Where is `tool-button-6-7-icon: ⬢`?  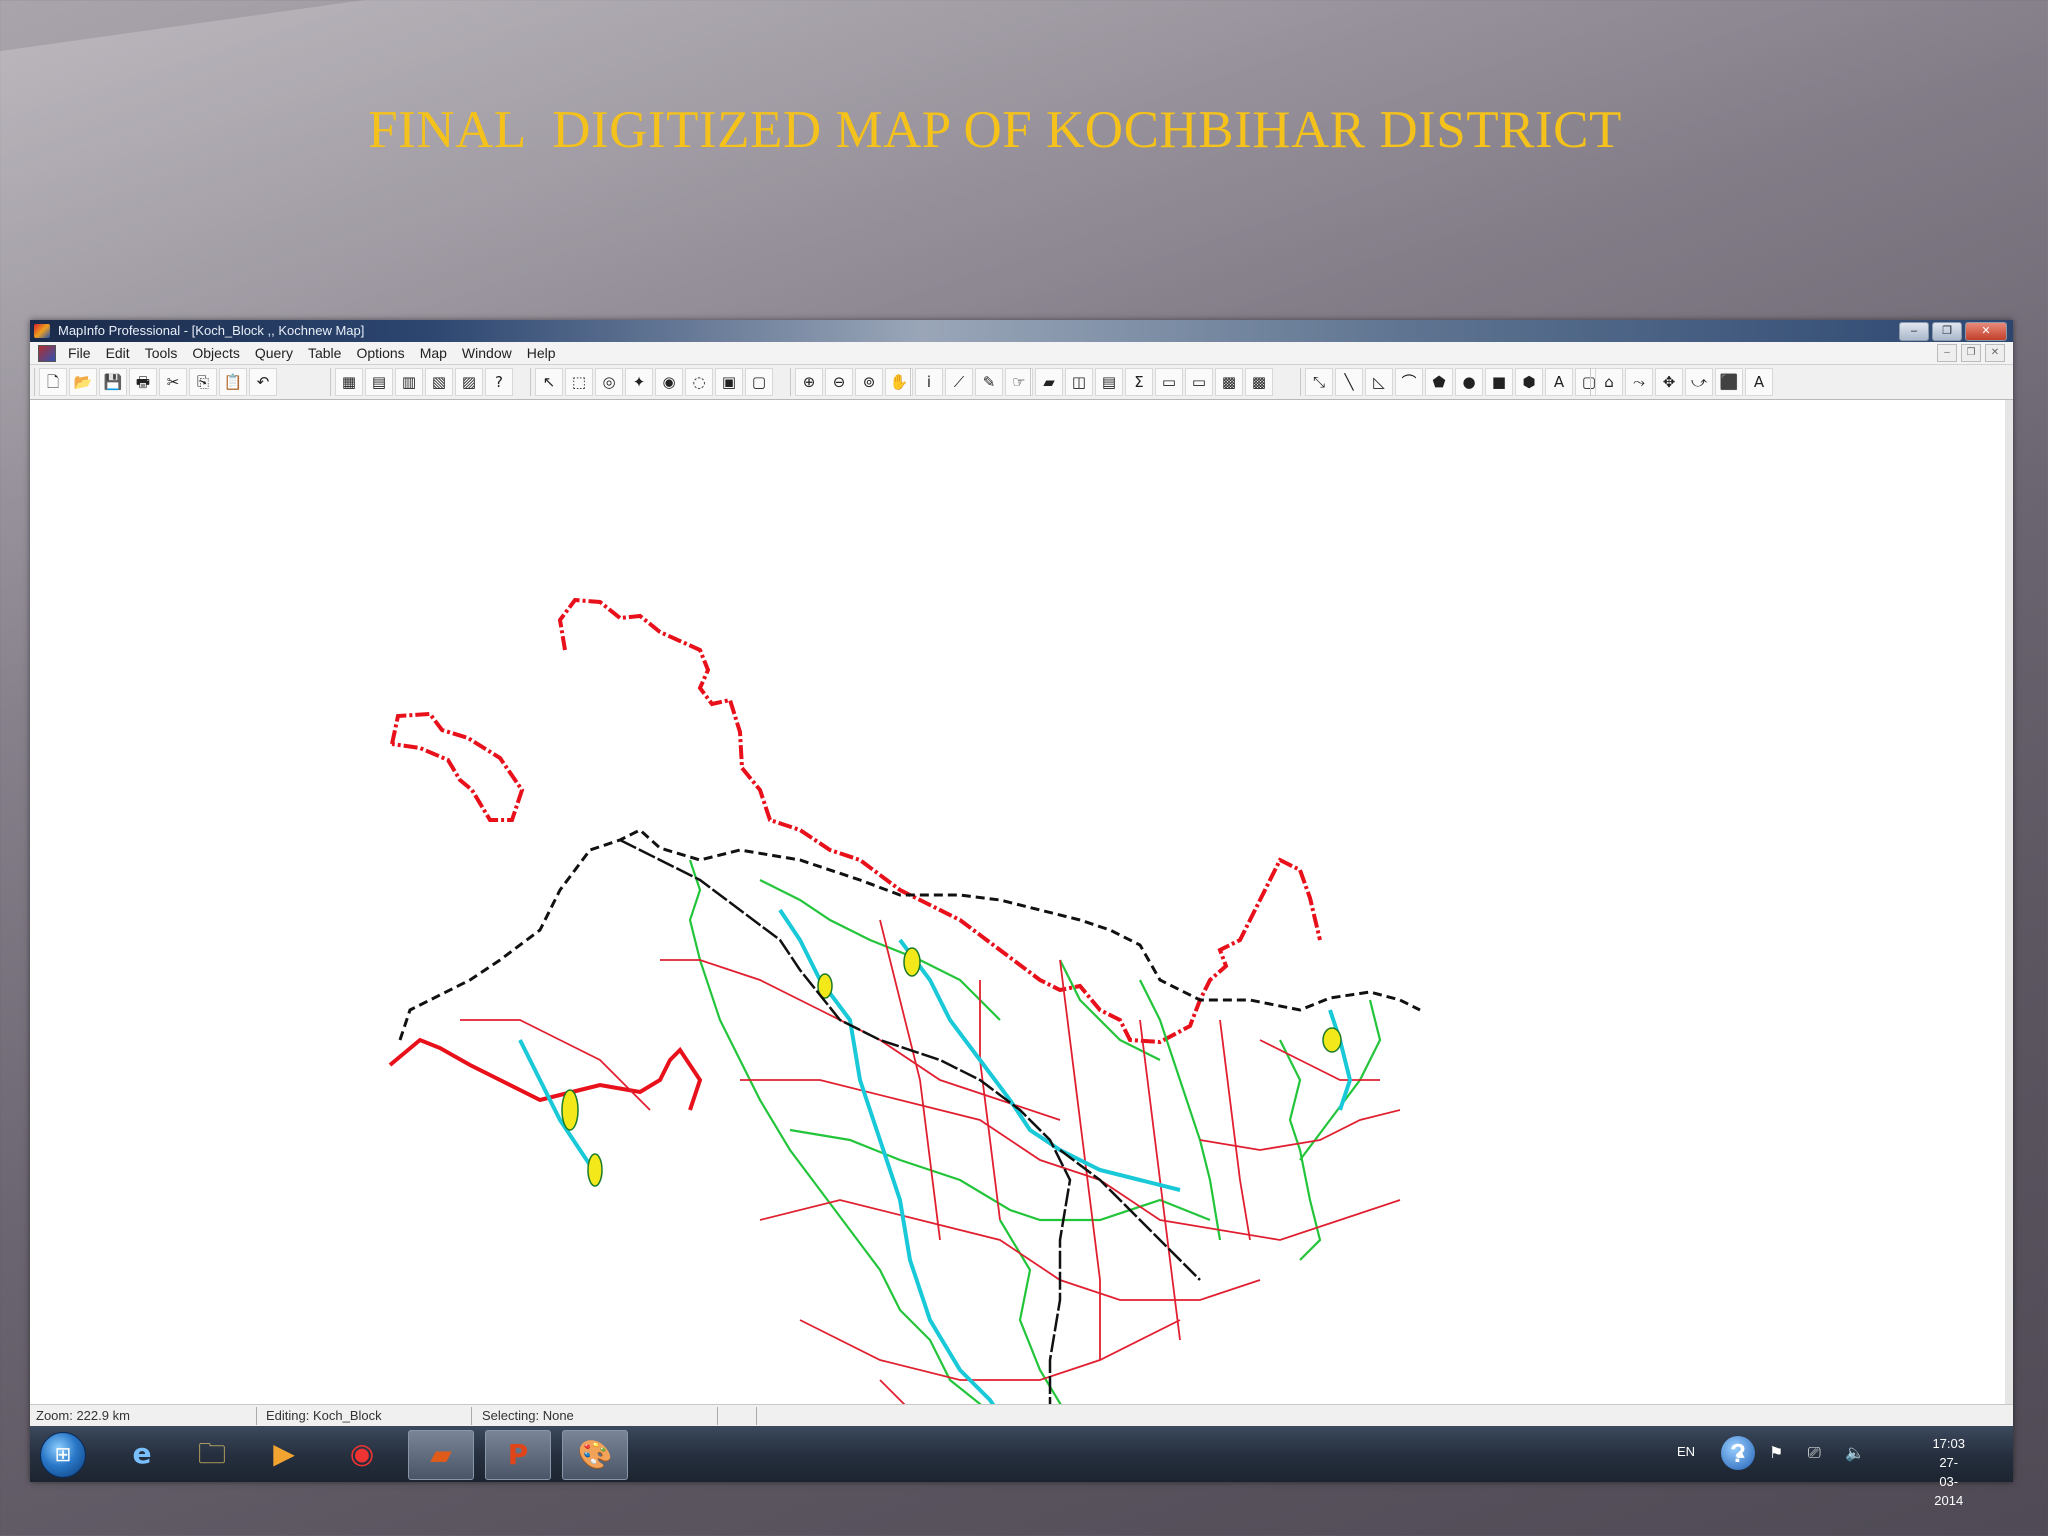 tool-button-6-7-icon: ⬢ is located at coordinates (1529, 382).